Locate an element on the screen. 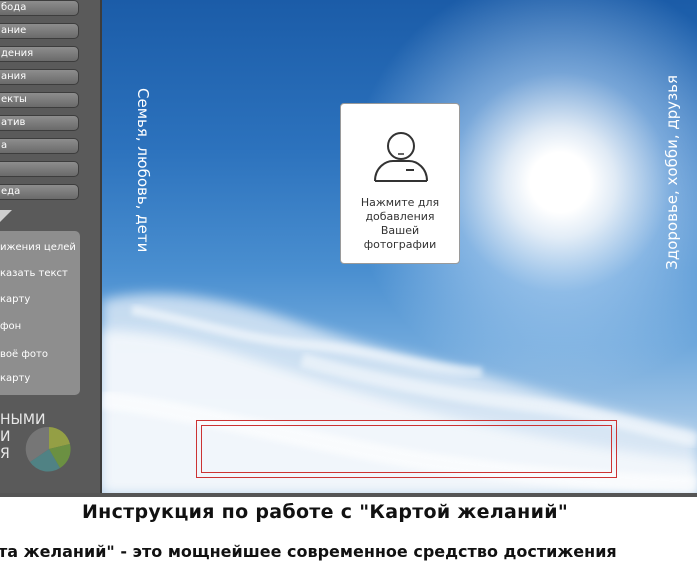 The width and height of the screenshot is (697, 566). menu-item-freedom: бода is located at coordinates (39, 8).